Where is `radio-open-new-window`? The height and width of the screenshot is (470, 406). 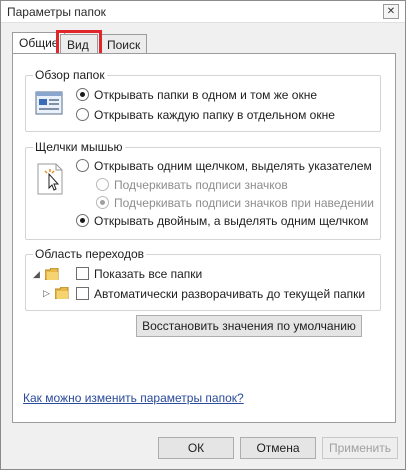
radio-open-new-window is located at coordinates (82, 114).